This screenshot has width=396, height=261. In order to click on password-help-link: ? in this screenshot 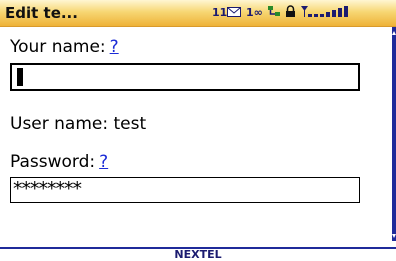, I will do `click(103, 162)`.